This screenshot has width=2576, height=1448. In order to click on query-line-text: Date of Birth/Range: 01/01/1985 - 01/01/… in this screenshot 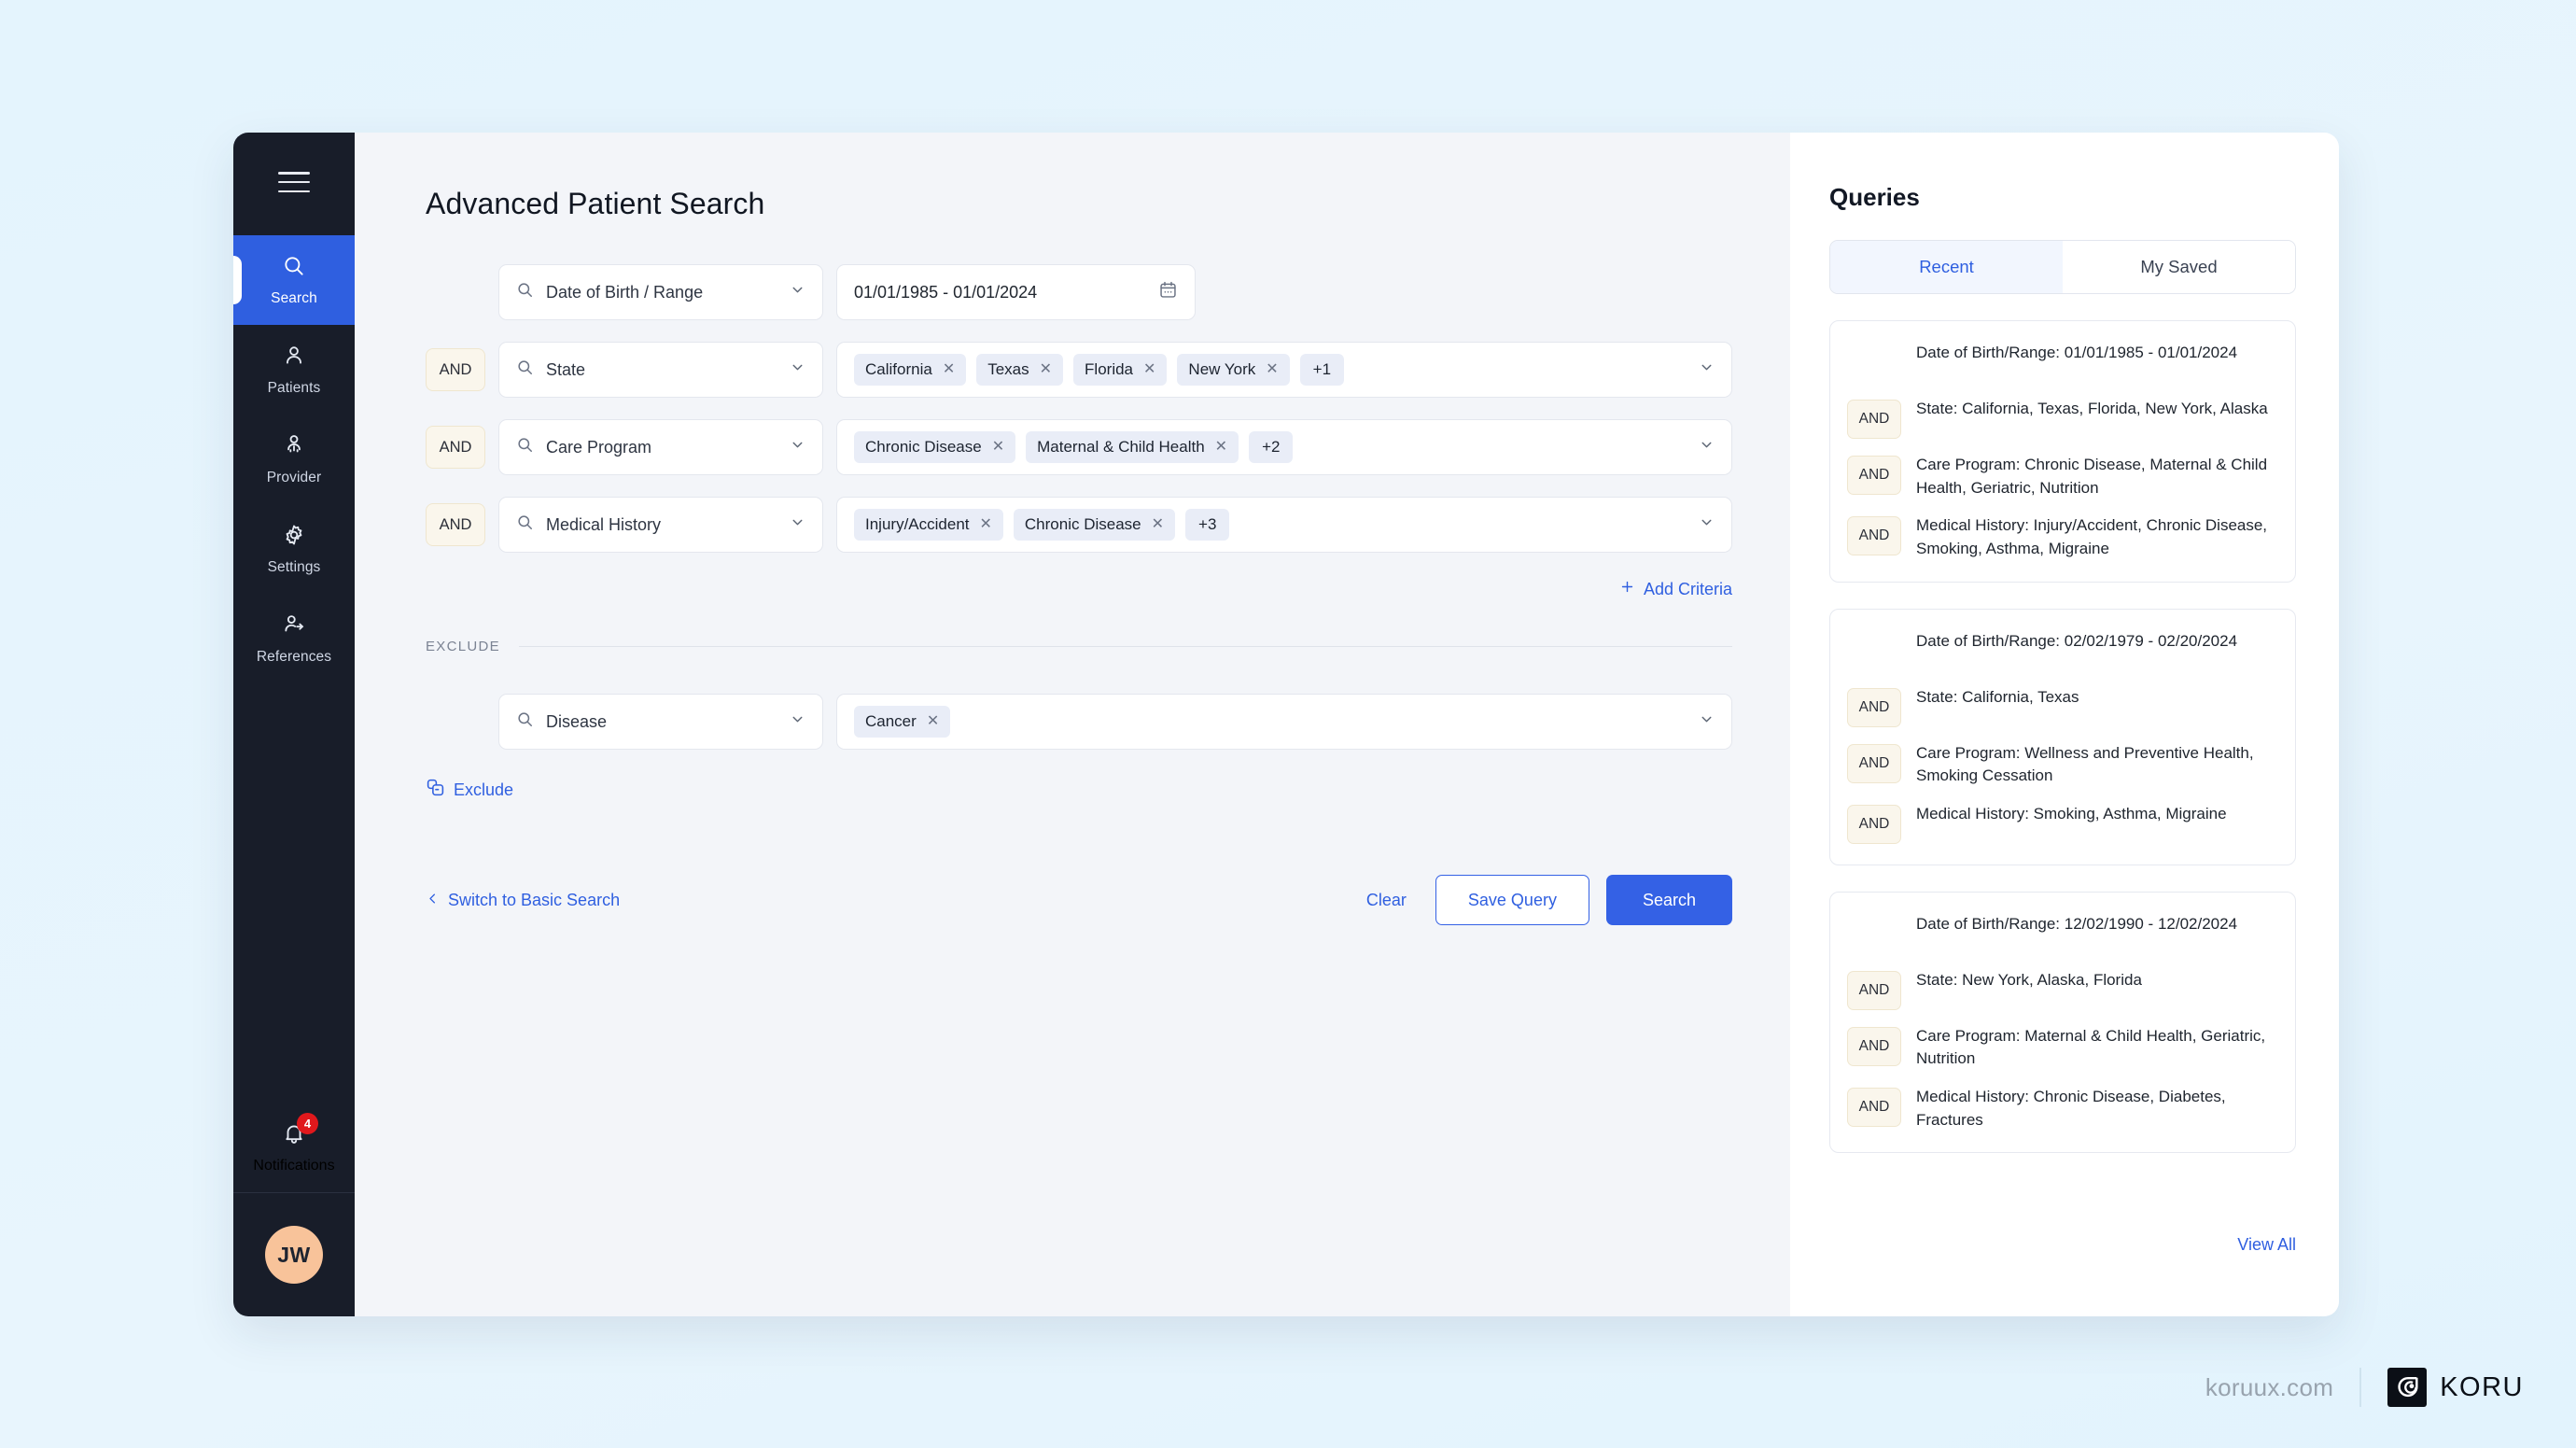, I will do `click(2077, 352)`.